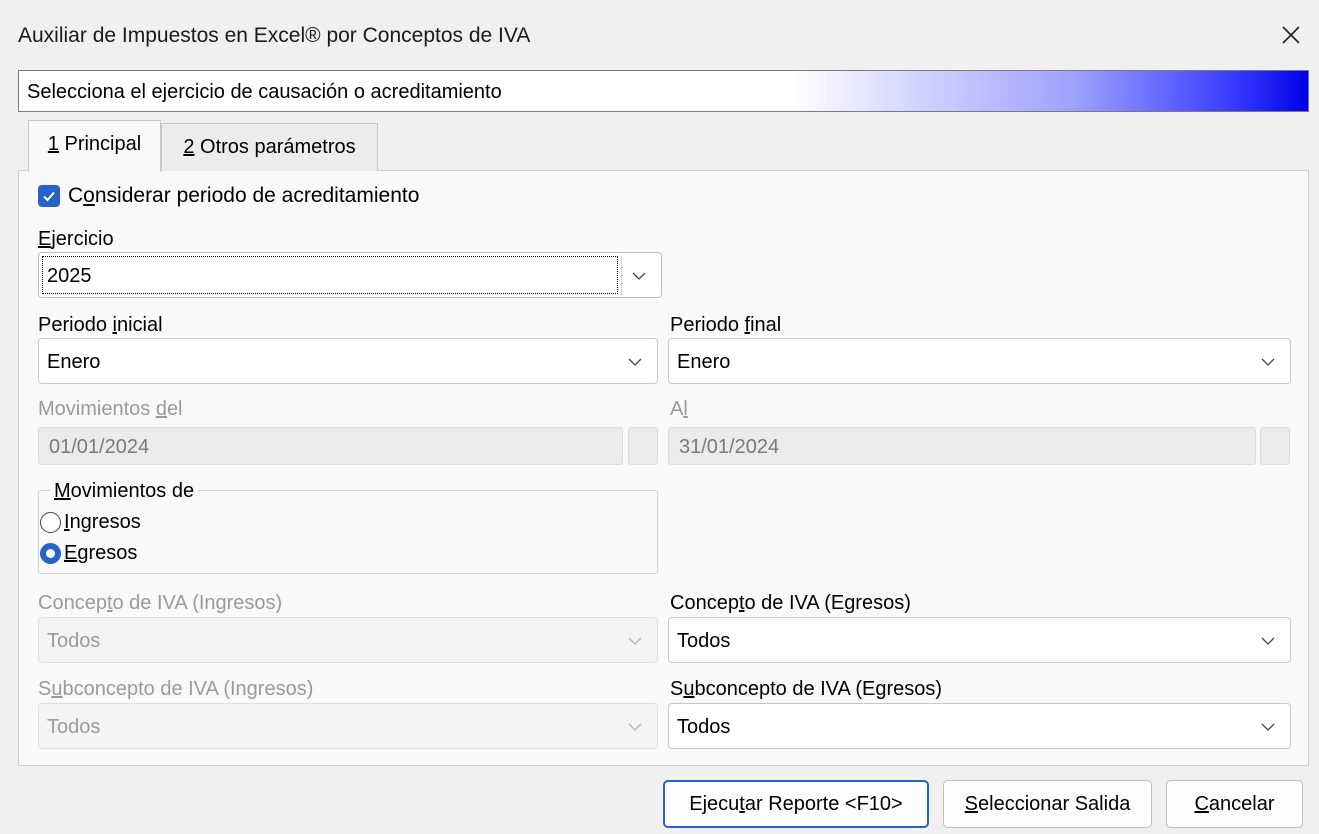 Image resolution: width=1319 pixels, height=834 pixels. I want to click on periodo-final-label: Periodo final, so click(725, 325).